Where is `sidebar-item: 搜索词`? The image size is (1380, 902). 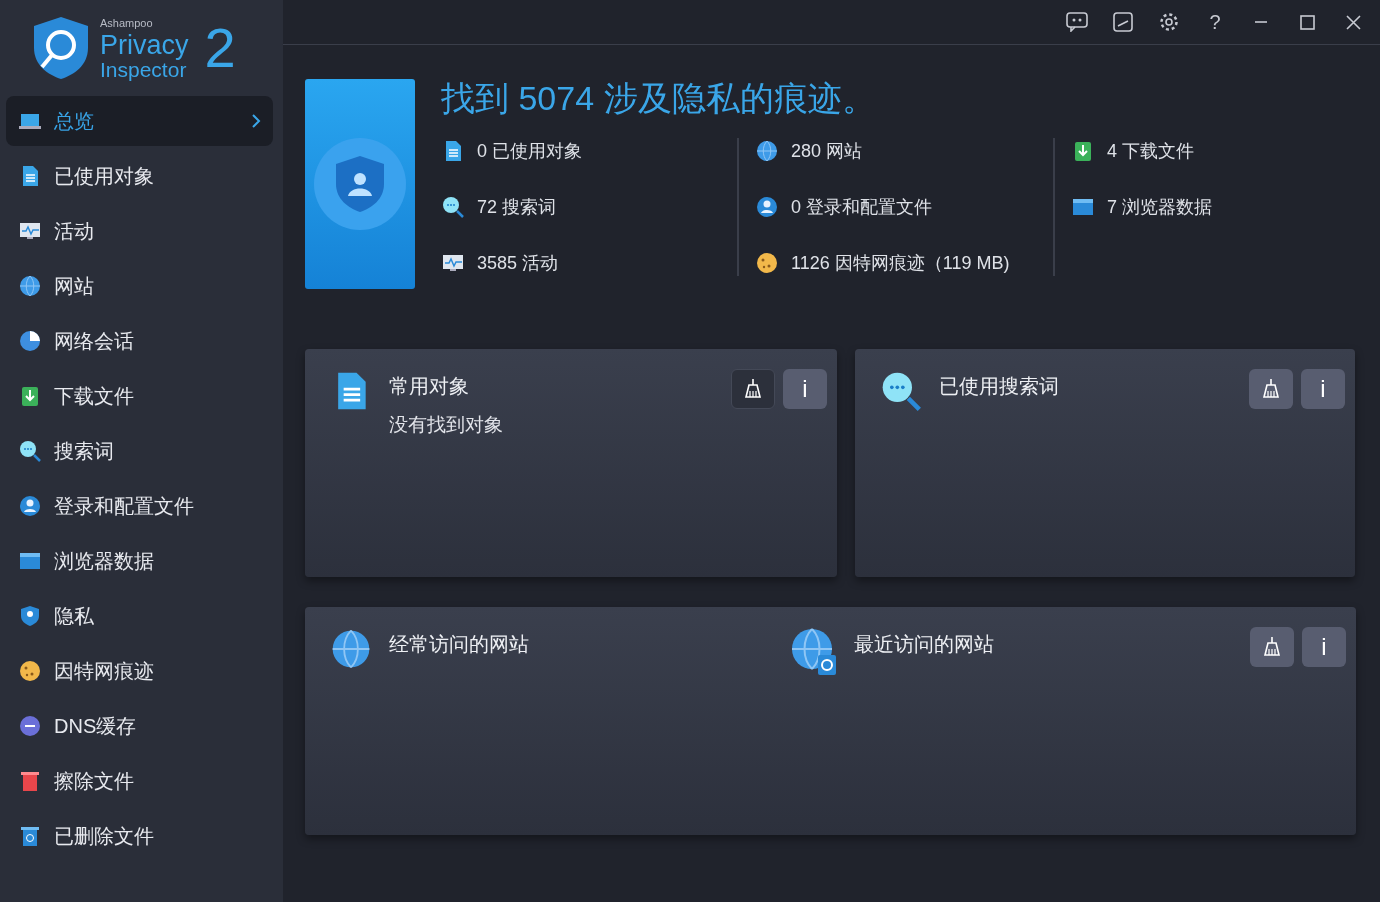 sidebar-item: 搜索词 is located at coordinates (139, 451).